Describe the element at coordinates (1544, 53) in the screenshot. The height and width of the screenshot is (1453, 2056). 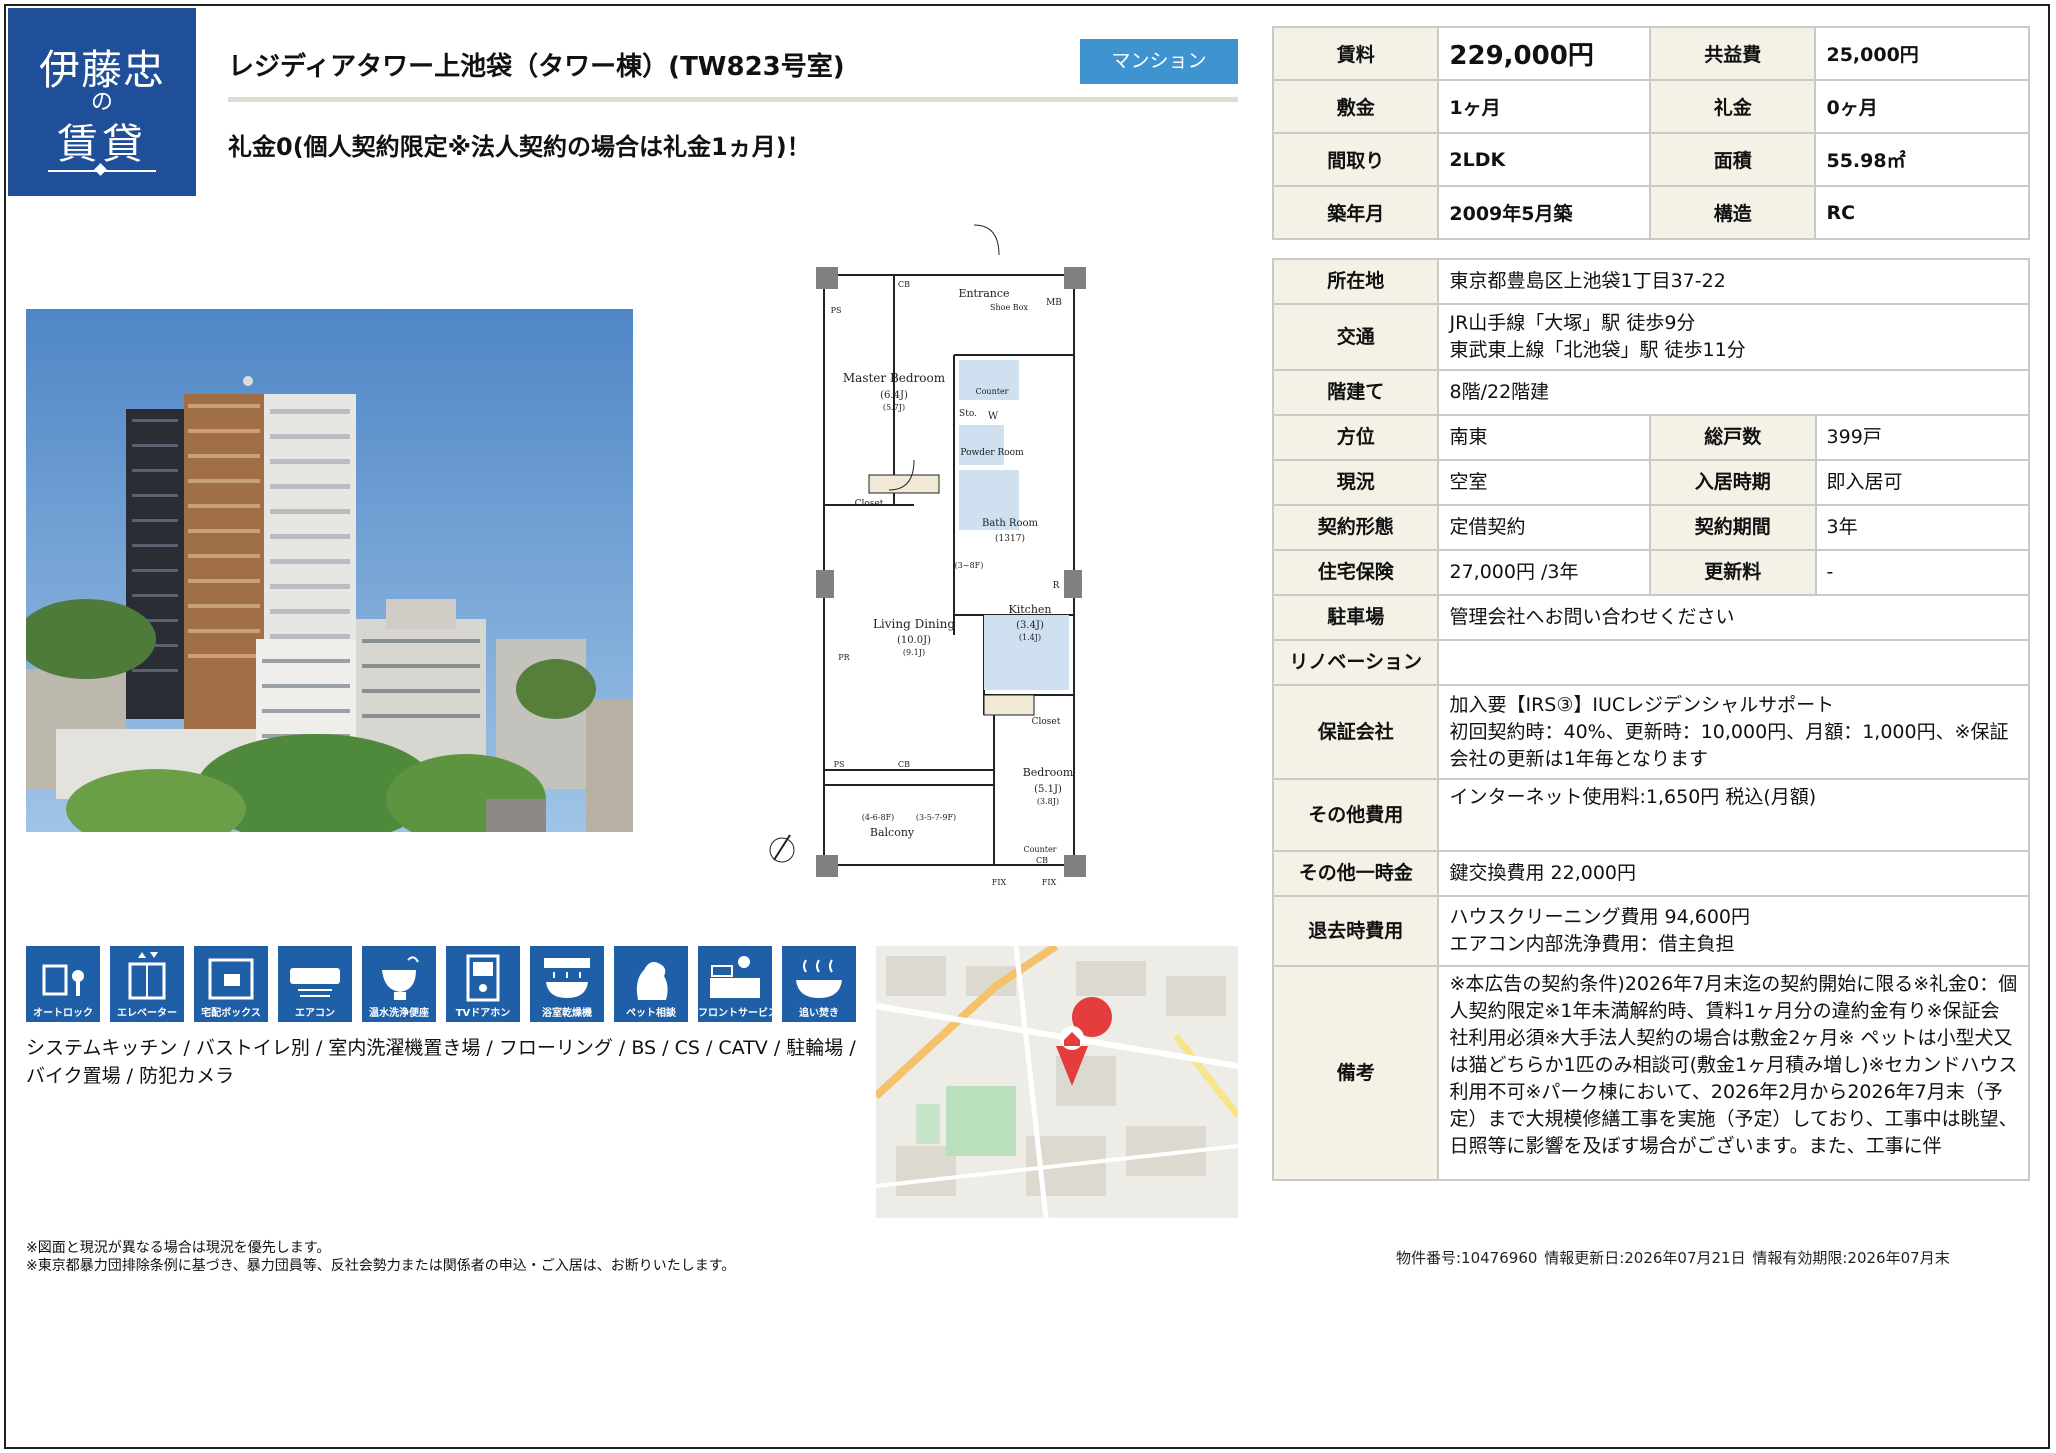
I see `rent-value: 229,000円` at that location.